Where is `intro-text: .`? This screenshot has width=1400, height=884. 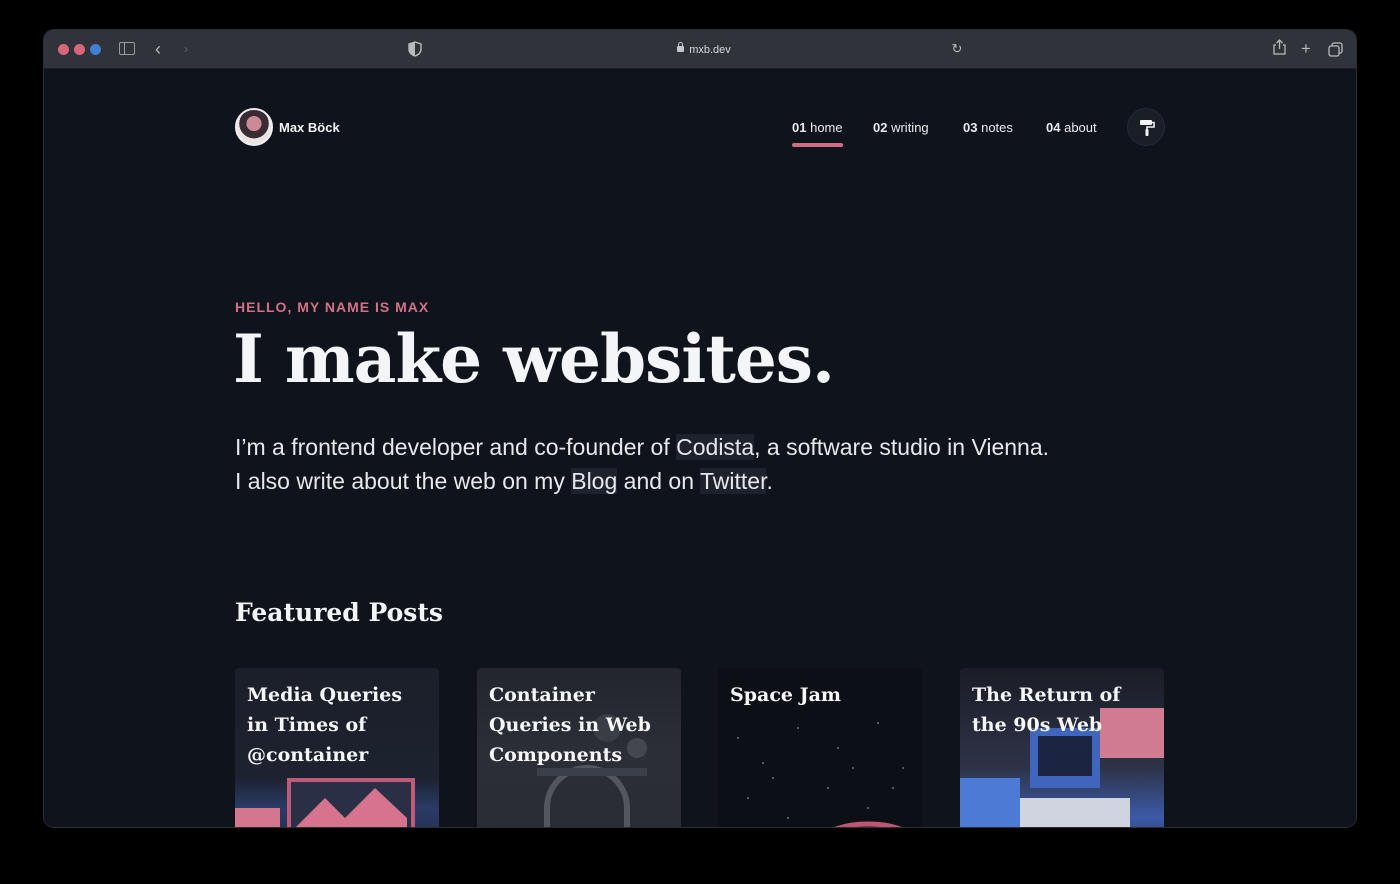
intro-text: . is located at coordinates (769, 481).